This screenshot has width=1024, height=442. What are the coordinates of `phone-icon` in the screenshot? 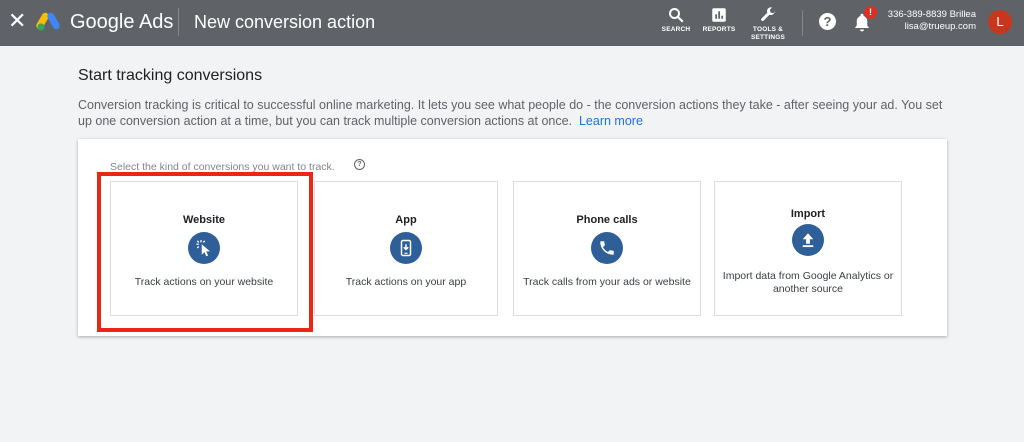 It's located at (607, 248).